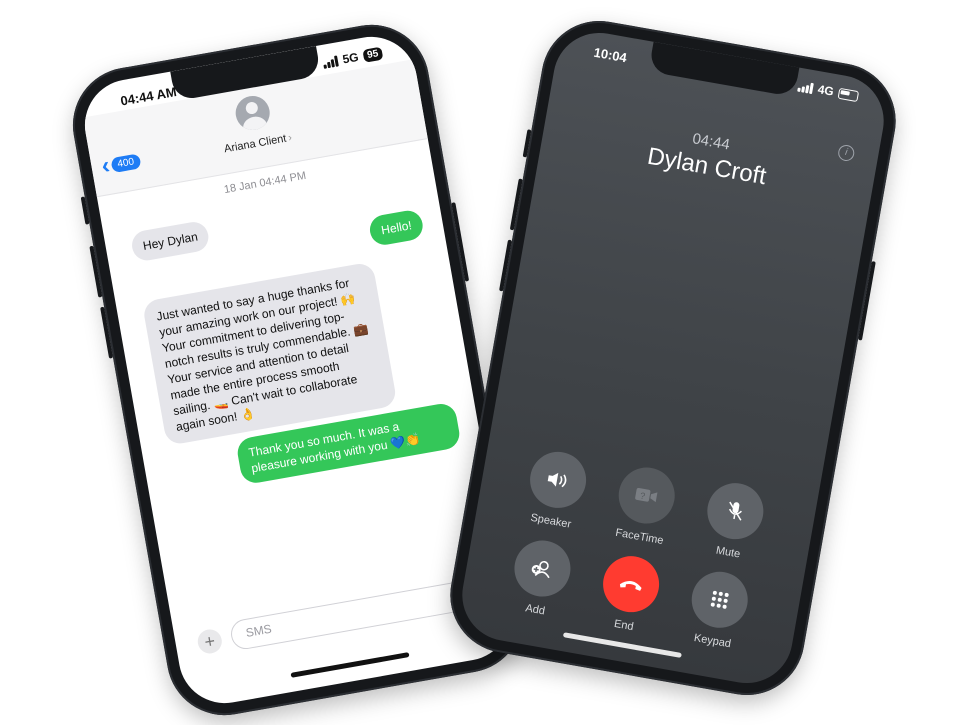 The width and height of the screenshot is (960, 725). I want to click on battery-level: 95, so click(373, 54).